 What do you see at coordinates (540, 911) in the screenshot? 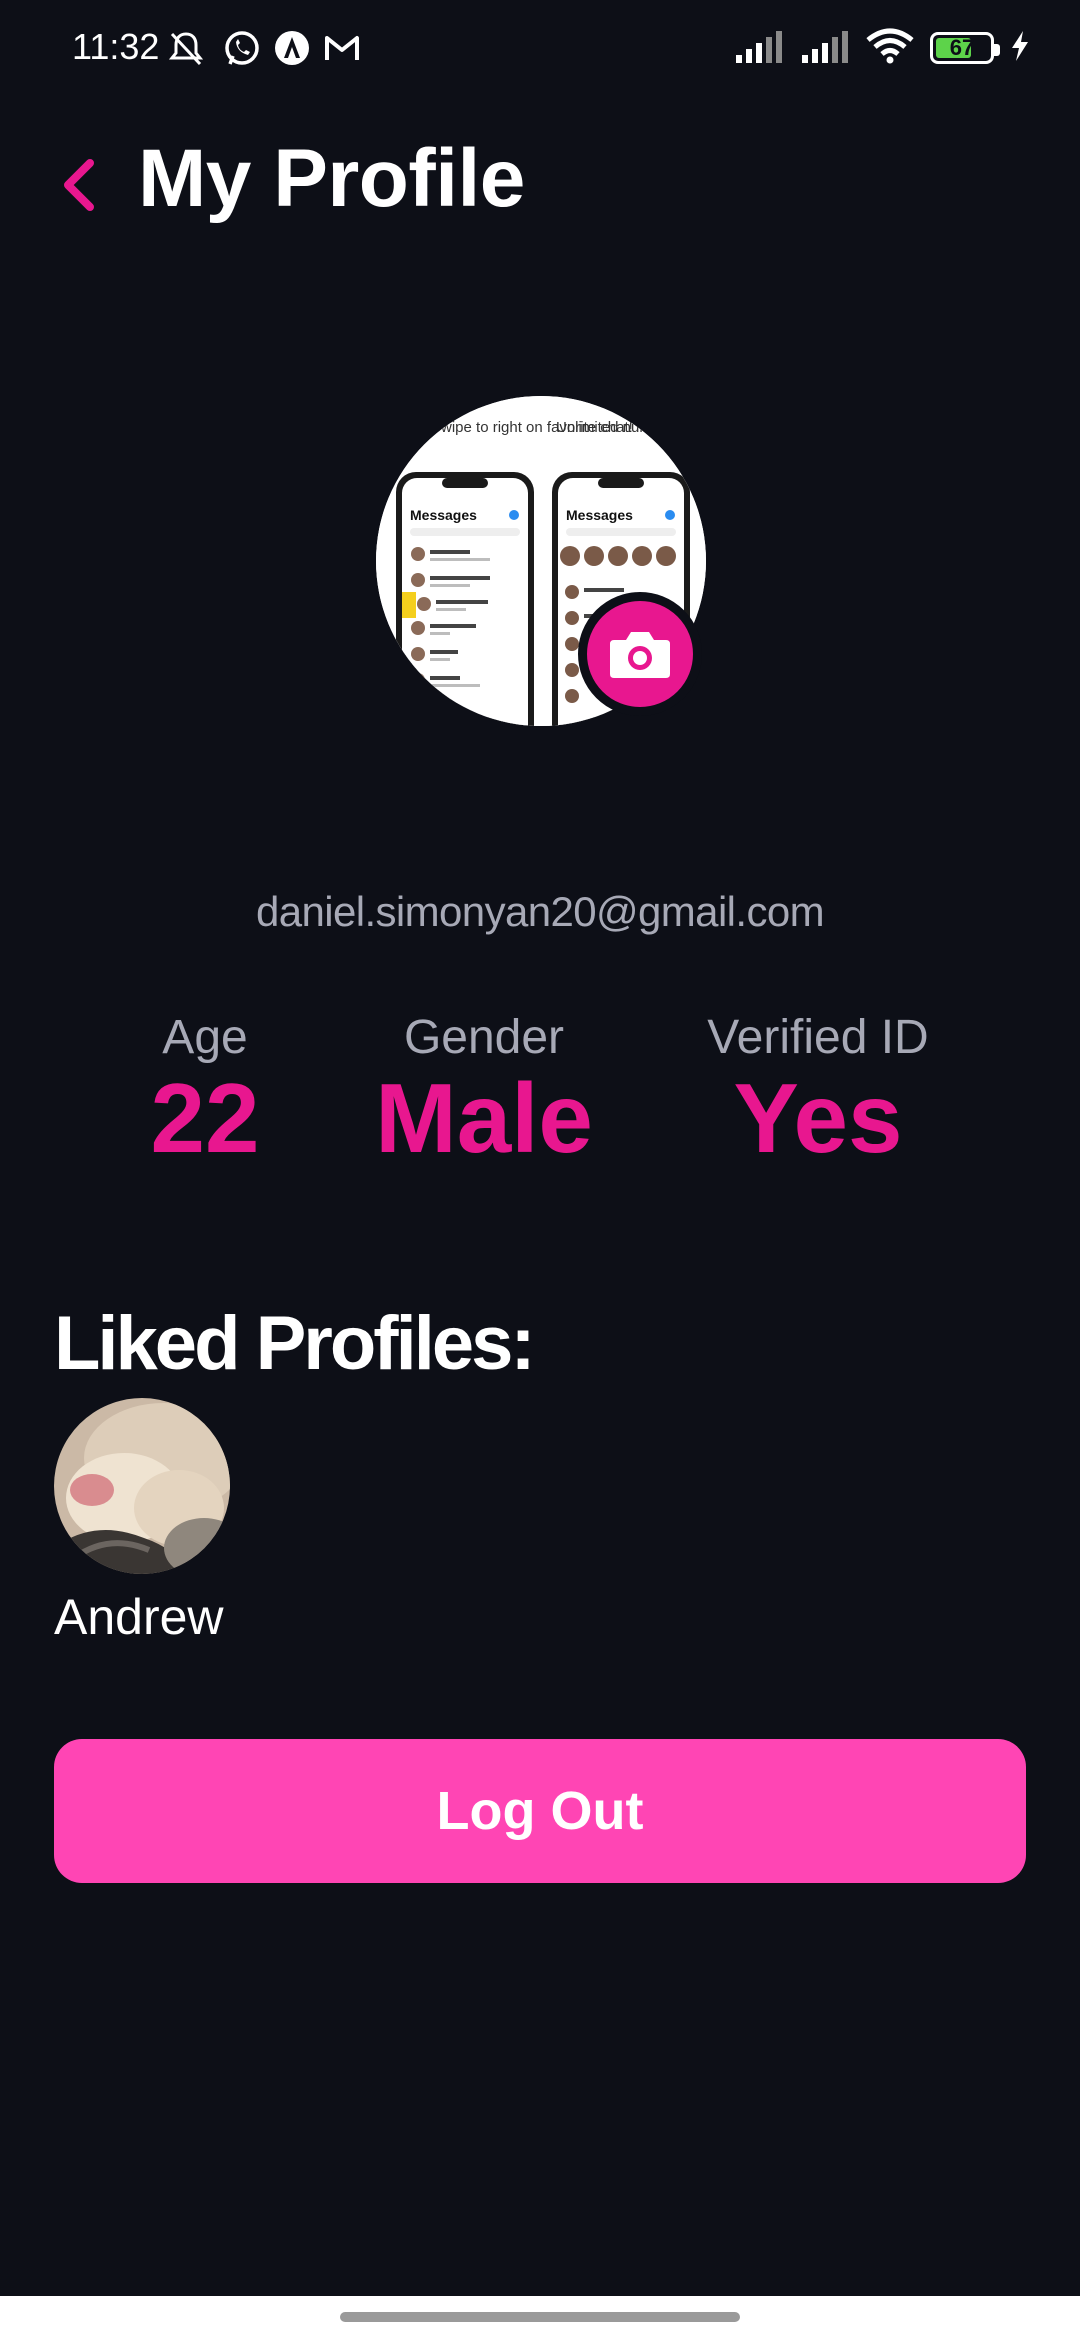
I see `email-text: daniel.simonyan20@gmail.com` at bounding box center [540, 911].